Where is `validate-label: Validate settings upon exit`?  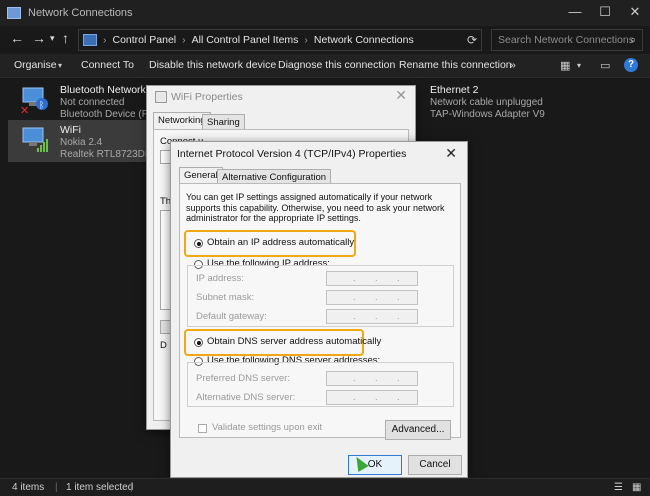 validate-label: Validate settings upon exit is located at coordinates (267, 427).